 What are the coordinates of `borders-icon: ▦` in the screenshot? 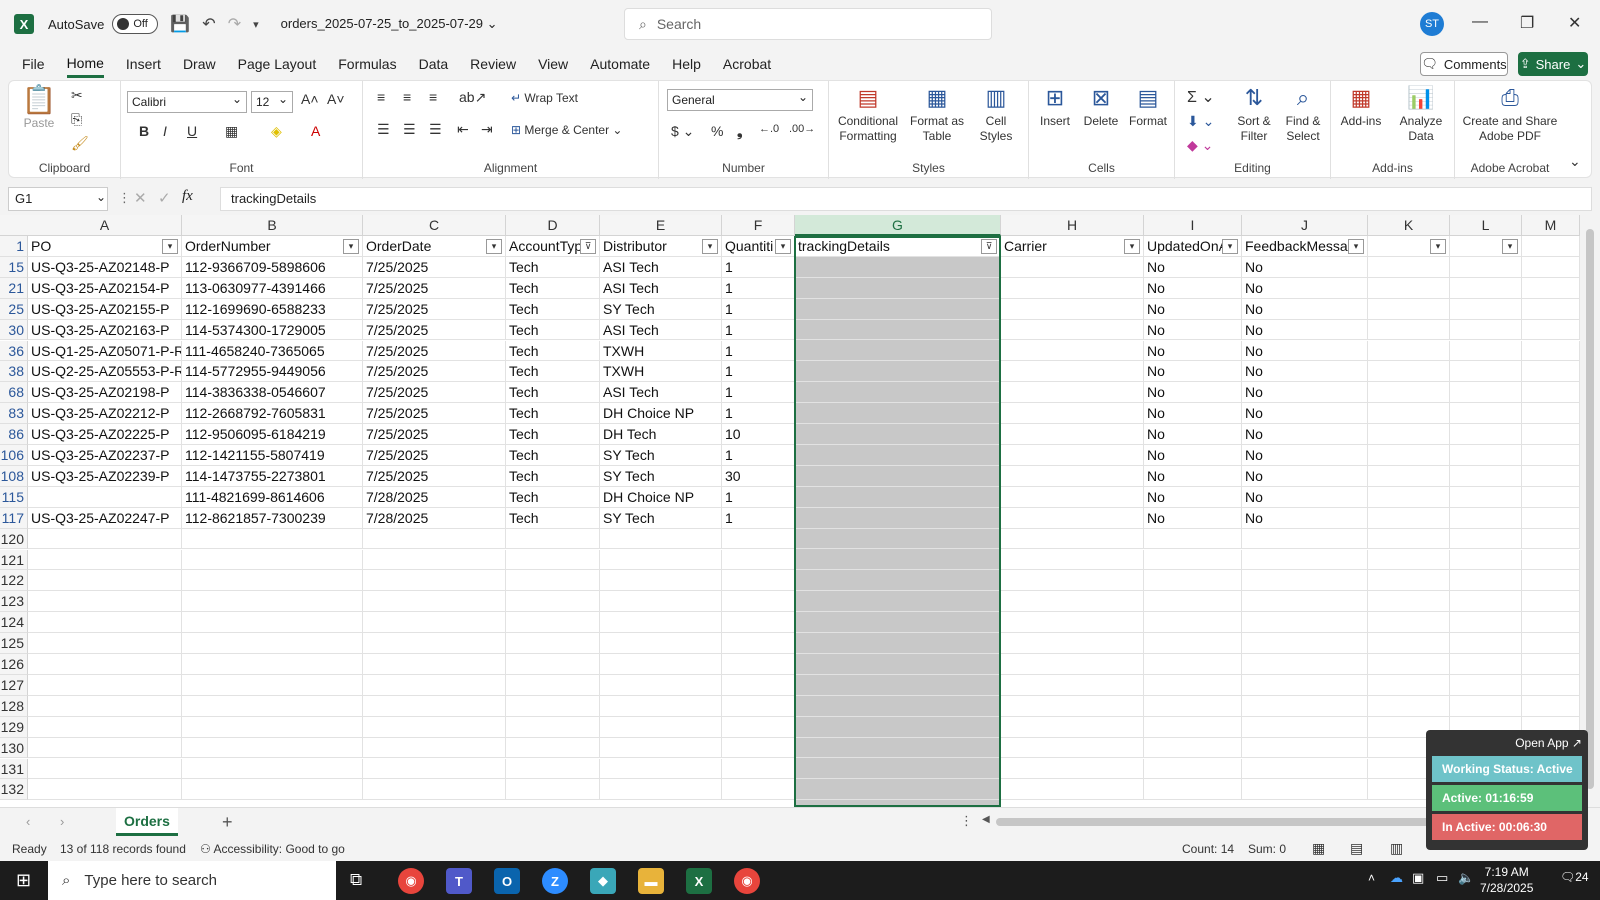 It's located at (231, 131).